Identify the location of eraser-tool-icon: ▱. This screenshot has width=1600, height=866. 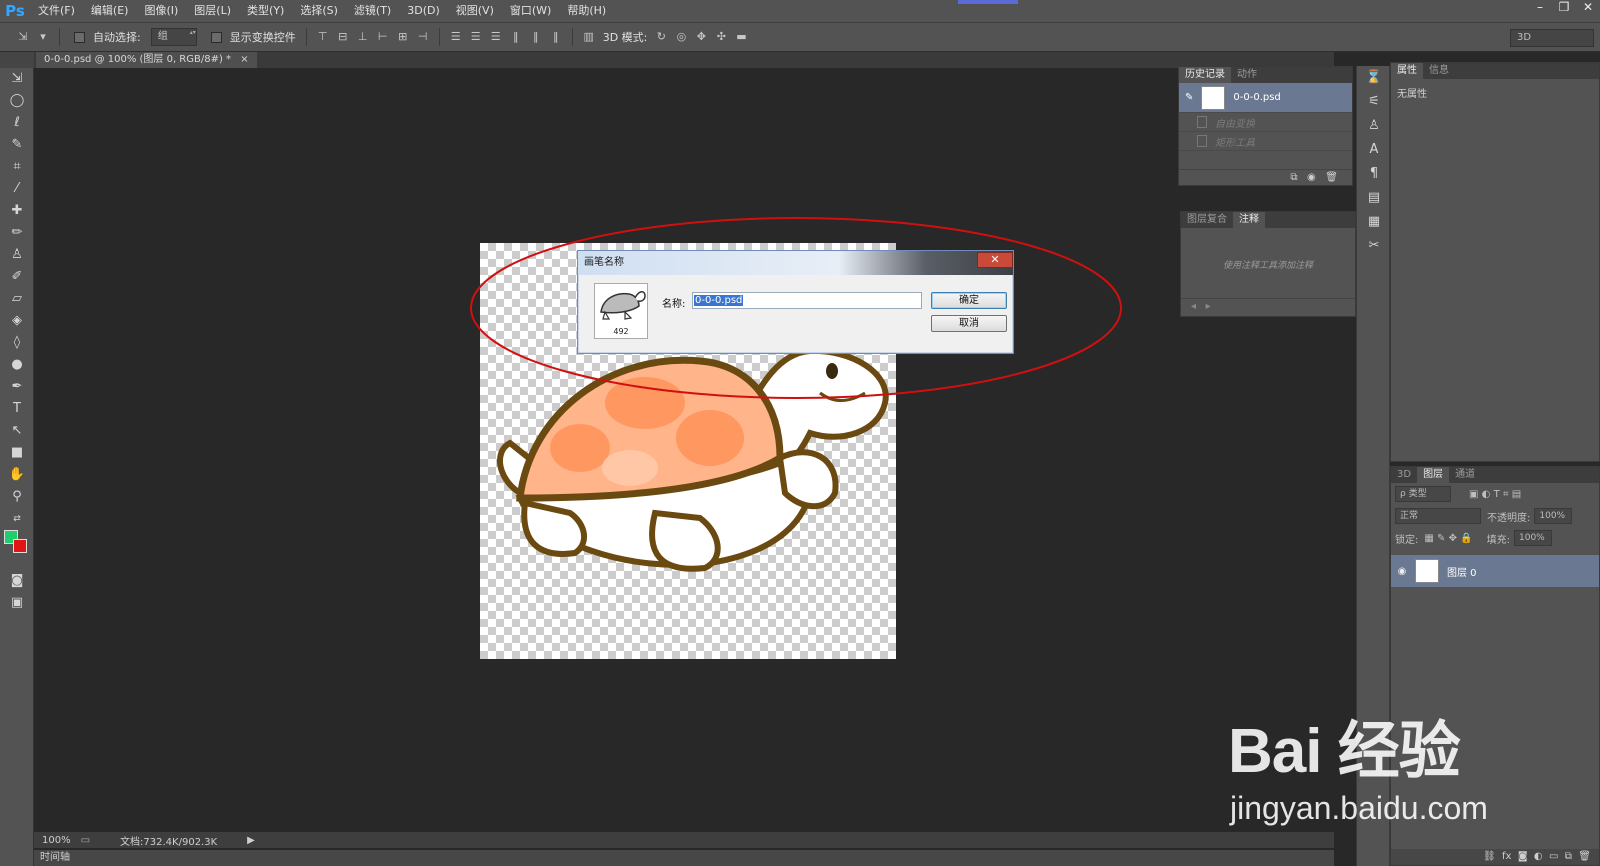
(17, 299).